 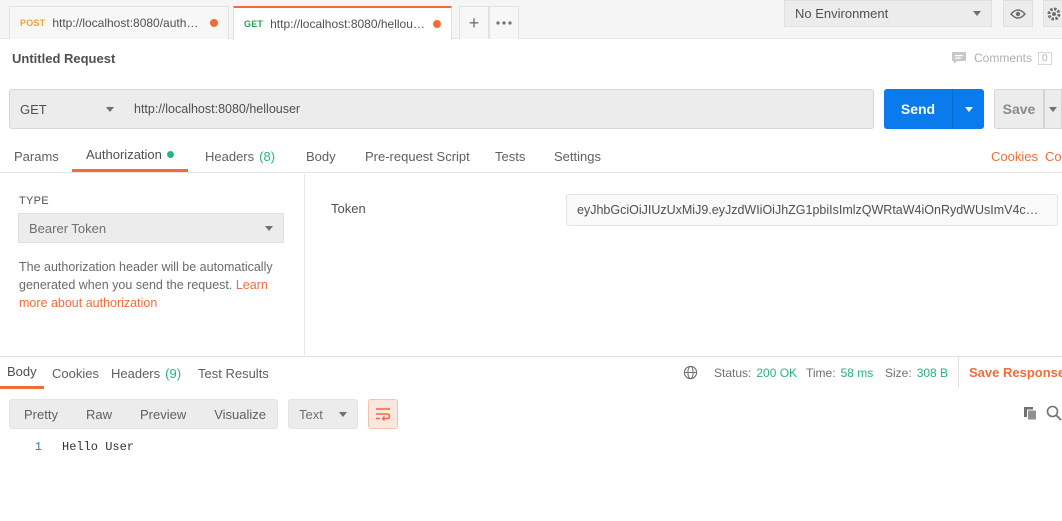 What do you see at coordinates (918, 109) in the screenshot?
I see `send-button: Send` at bounding box center [918, 109].